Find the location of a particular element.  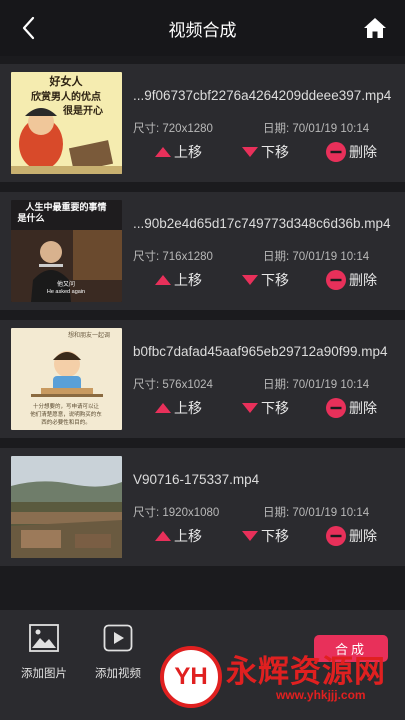

video-size: 尺寸: 576x1024 is located at coordinates (173, 385).